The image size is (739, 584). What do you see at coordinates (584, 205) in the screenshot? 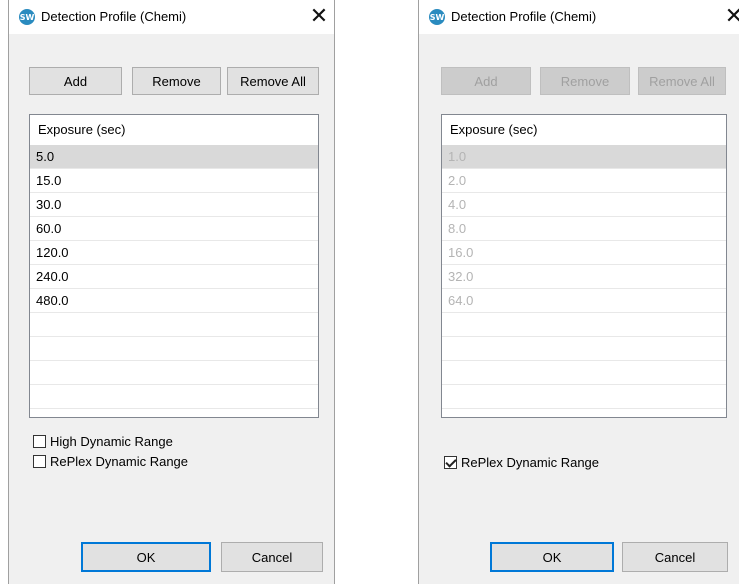
I see `list-item: 4.0` at bounding box center [584, 205].